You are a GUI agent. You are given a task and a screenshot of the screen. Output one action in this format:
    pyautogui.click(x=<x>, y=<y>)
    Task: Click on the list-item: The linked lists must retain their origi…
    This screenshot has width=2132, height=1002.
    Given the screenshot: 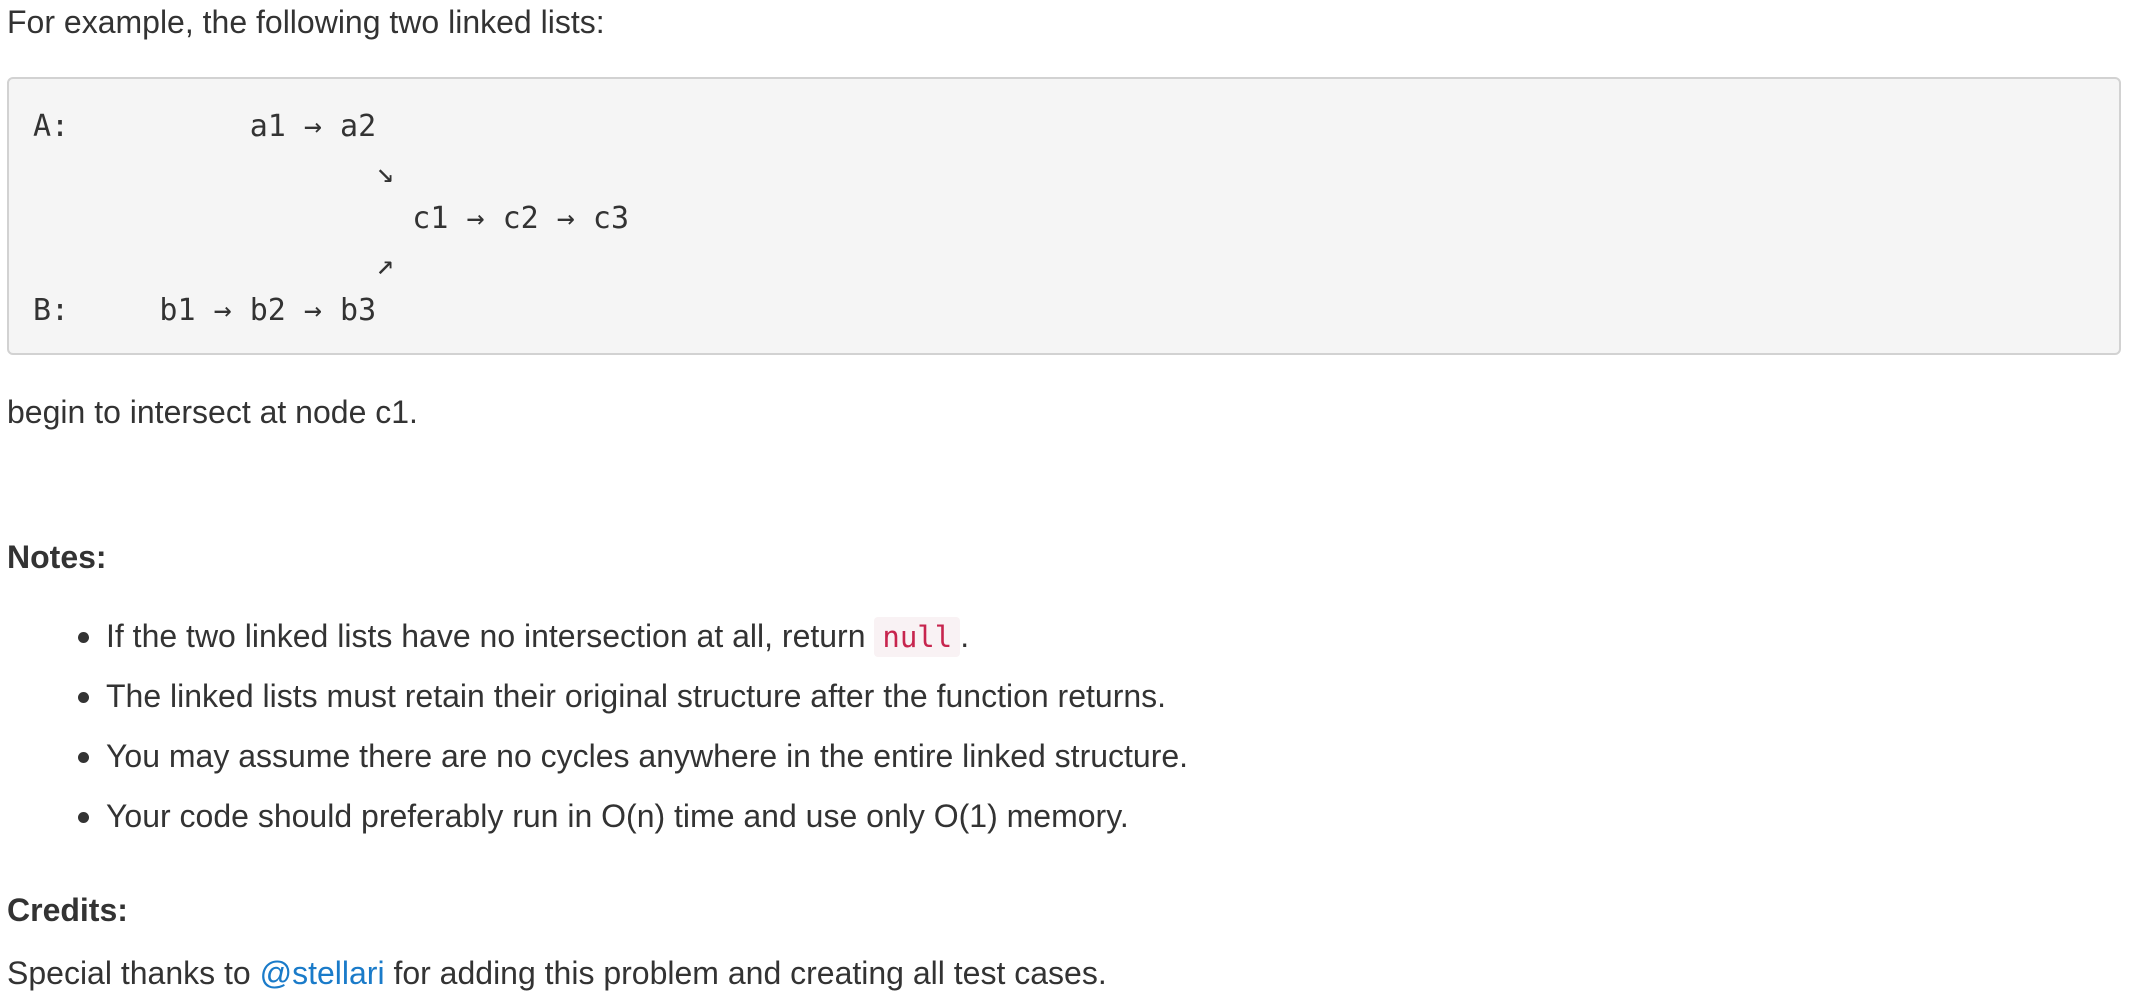 What is the action you would take?
    pyautogui.click(x=594, y=706)
    